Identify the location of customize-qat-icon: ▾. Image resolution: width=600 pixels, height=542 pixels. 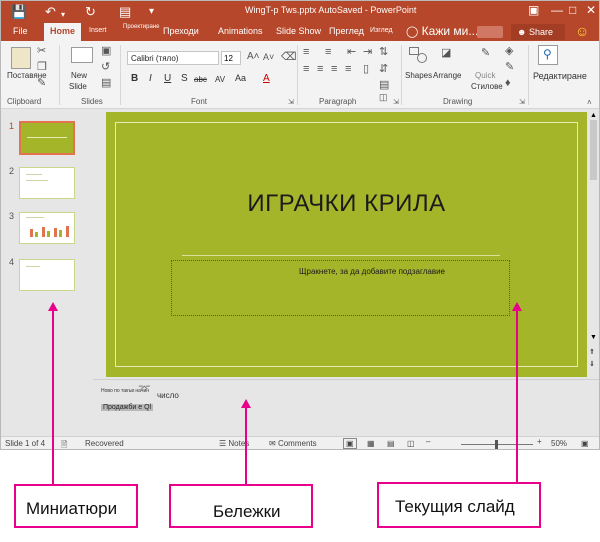
(151, 12).